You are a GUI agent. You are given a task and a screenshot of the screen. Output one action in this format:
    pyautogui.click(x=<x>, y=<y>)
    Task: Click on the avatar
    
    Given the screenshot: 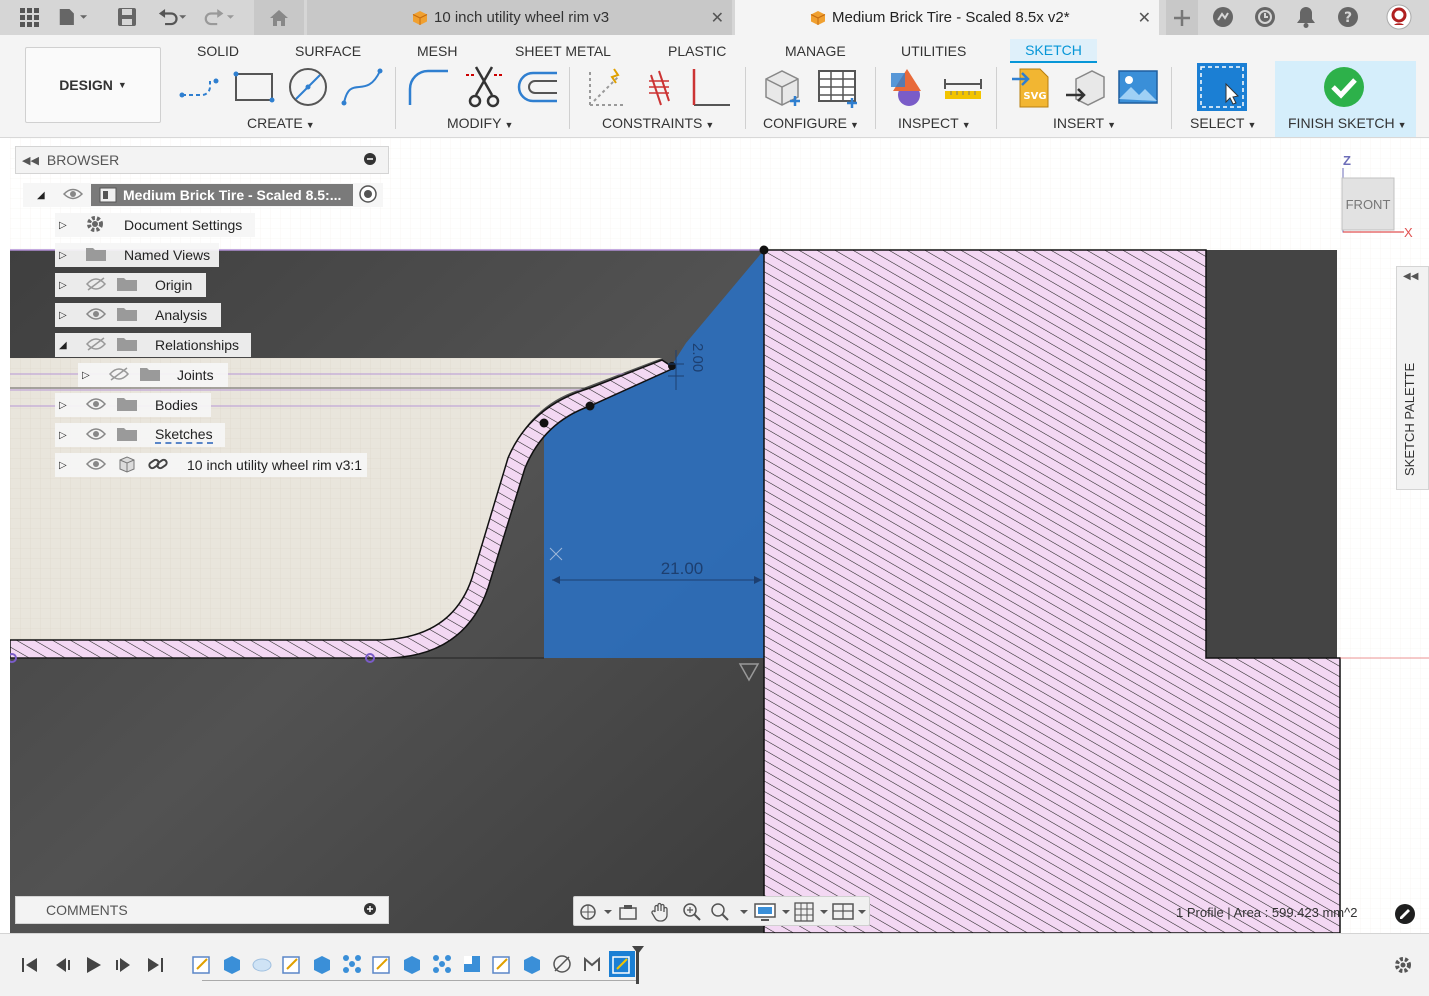 What is the action you would take?
    pyautogui.click(x=1399, y=17)
    